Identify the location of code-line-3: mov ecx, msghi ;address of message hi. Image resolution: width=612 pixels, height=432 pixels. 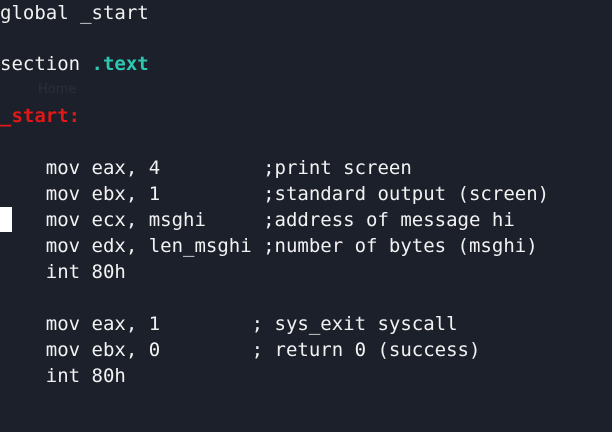
(257, 220).